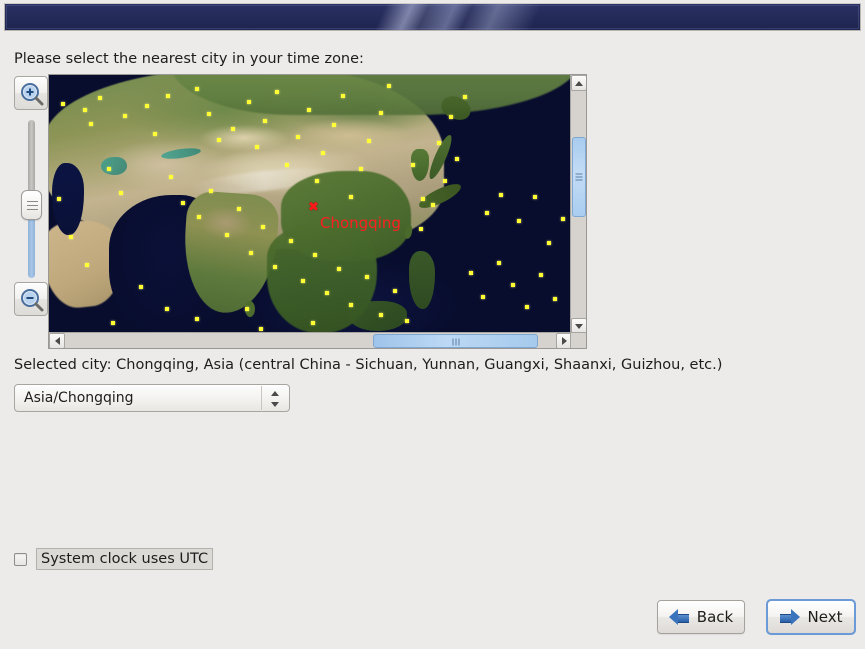  I want to click on slider-handle, so click(31, 205).